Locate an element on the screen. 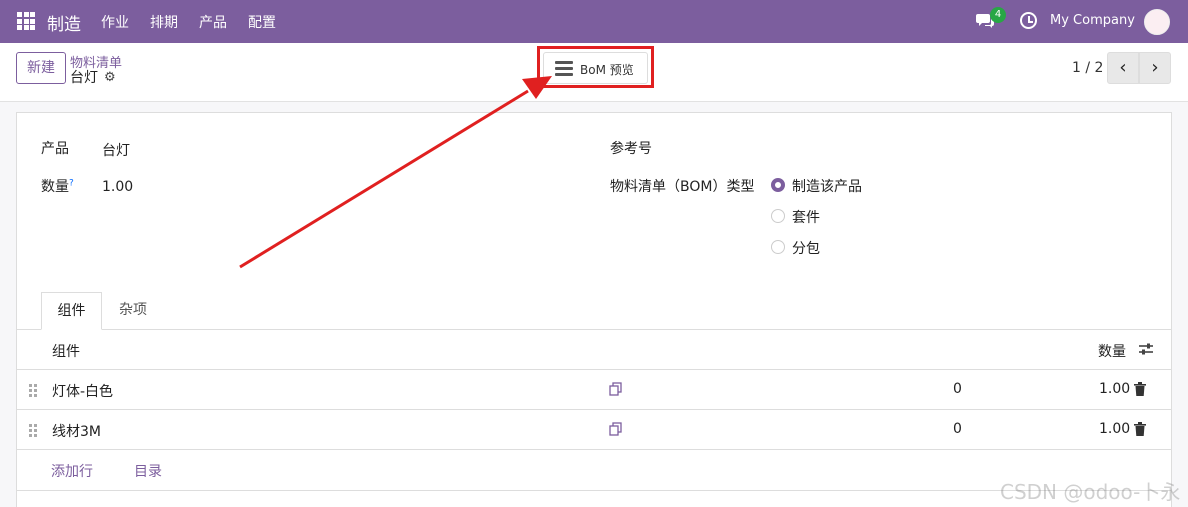 The image size is (1188, 507). main-menu: 作业 排期 产品 配置 is located at coordinates (199, 22).